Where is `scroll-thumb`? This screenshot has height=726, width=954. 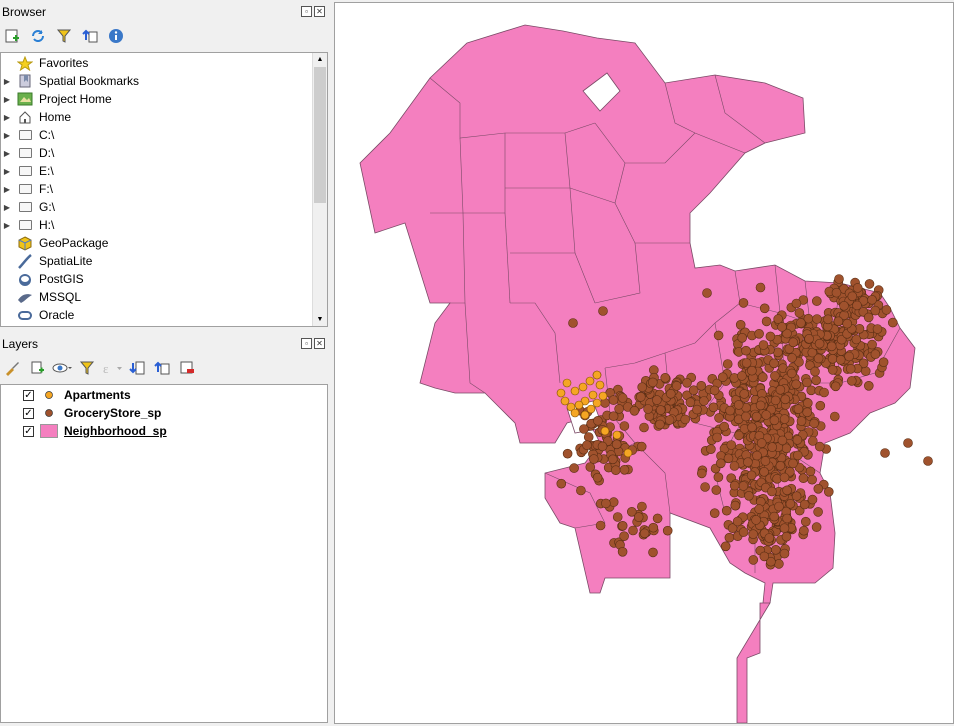 scroll-thumb is located at coordinates (320, 135).